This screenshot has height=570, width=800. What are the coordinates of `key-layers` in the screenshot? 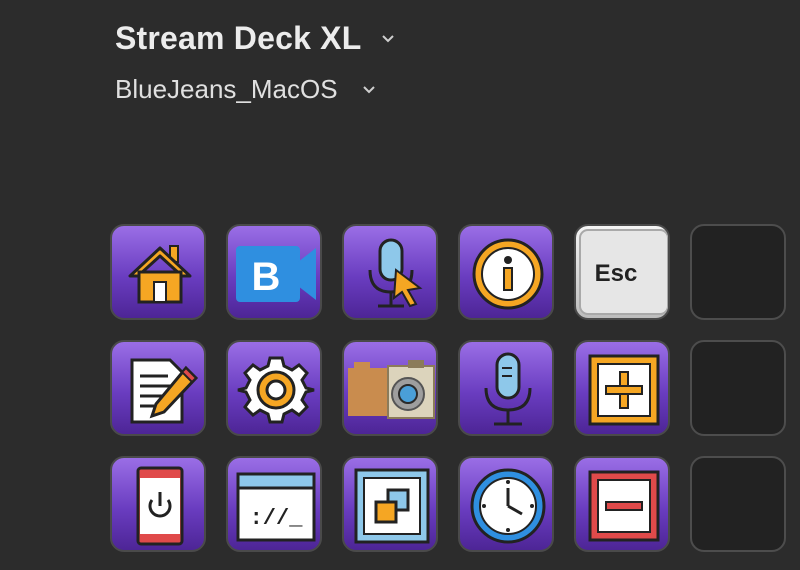 It's located at (390, 504).